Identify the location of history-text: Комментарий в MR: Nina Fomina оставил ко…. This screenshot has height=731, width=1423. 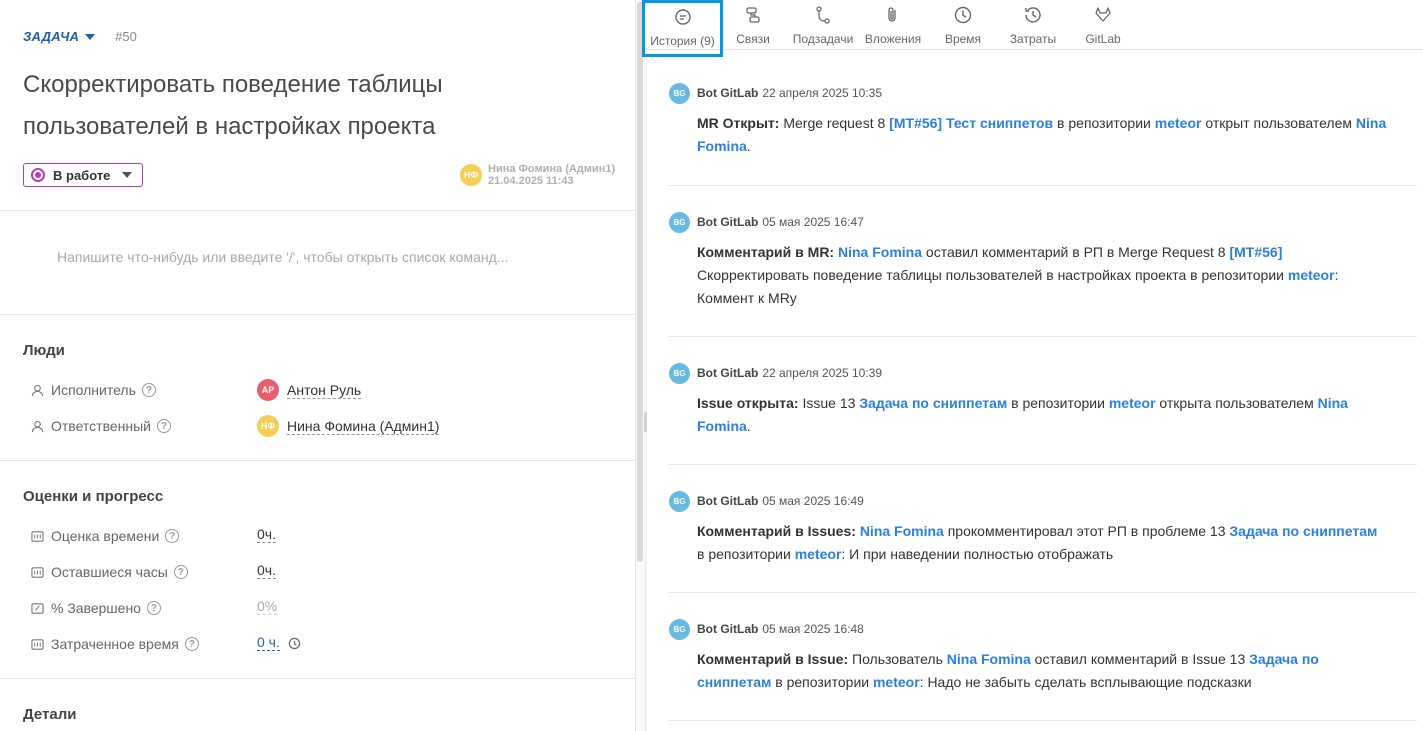
(1042, 275).